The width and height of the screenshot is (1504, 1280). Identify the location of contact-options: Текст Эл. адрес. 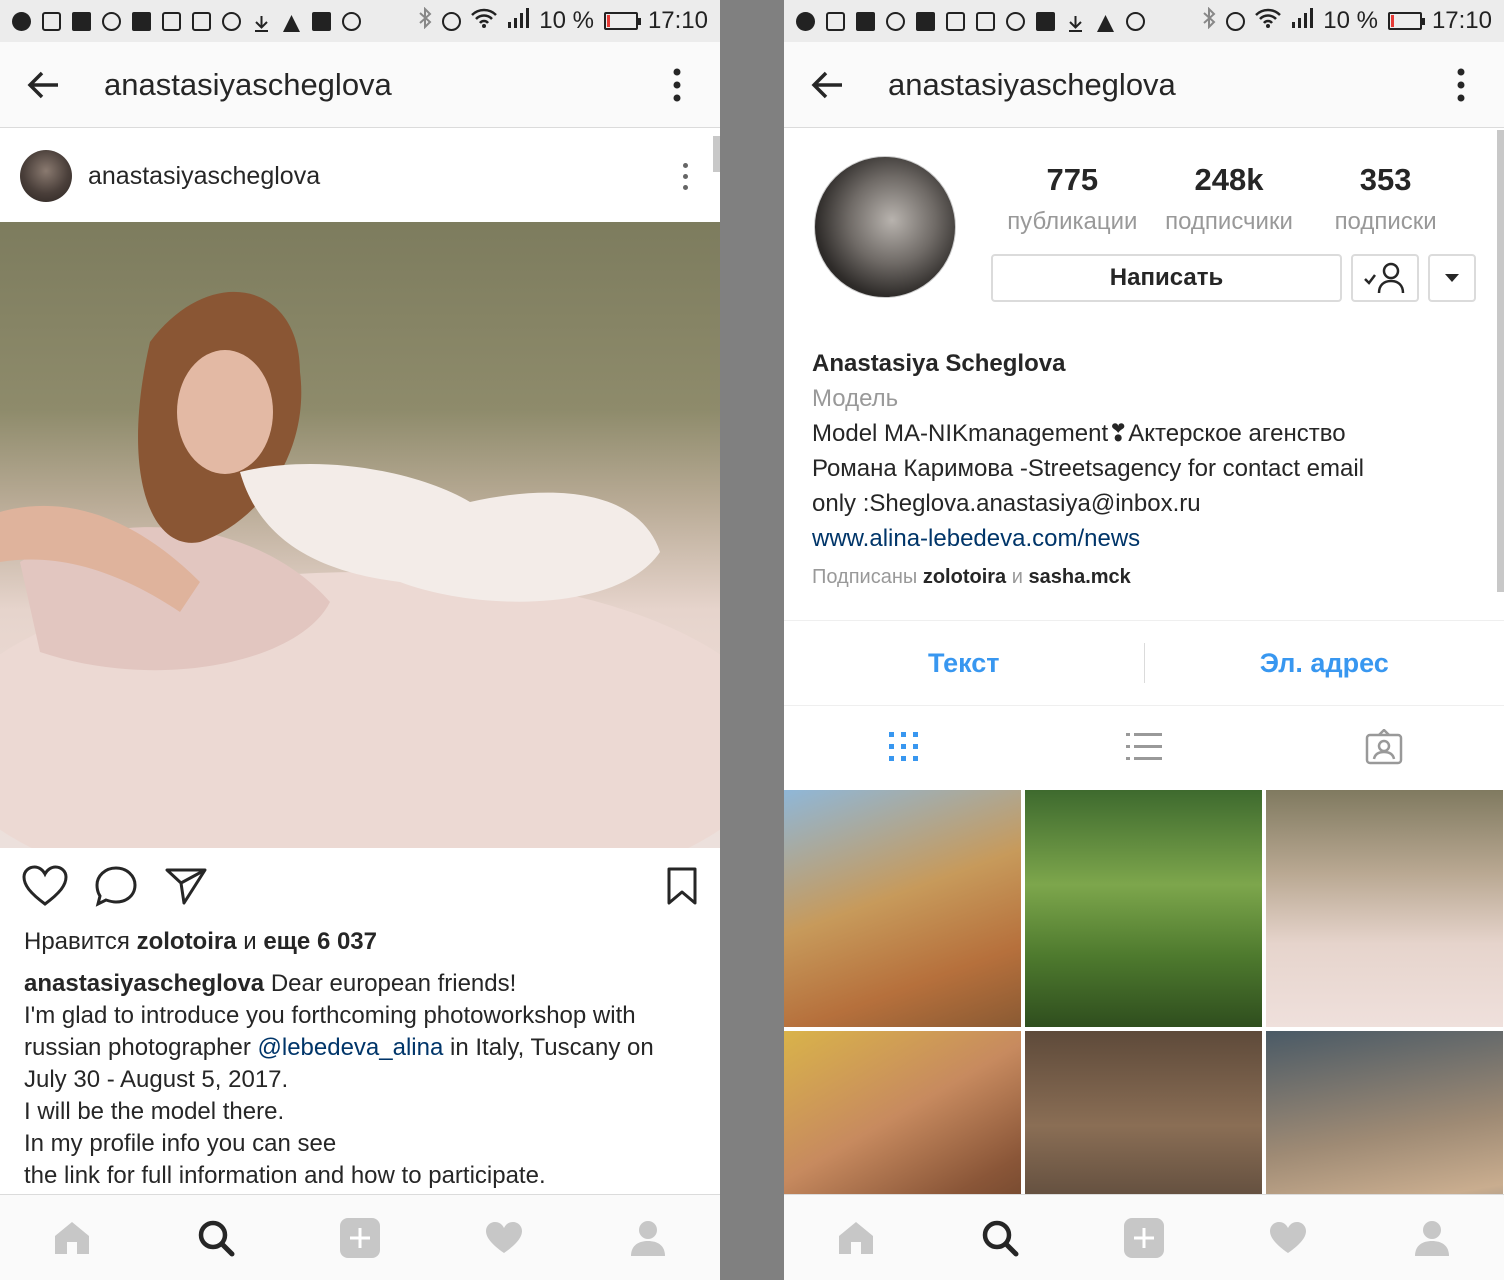
(1144, 663).